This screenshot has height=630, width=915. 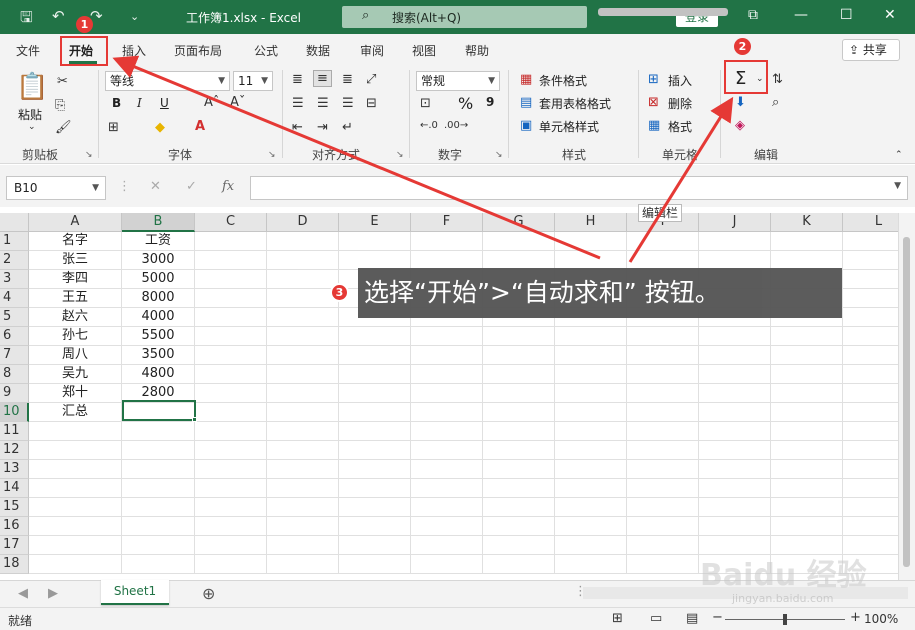 What do you see at coordinates (519, 431) in the screenshot?
I see `cell-g11` at bounding box center [519, 431].